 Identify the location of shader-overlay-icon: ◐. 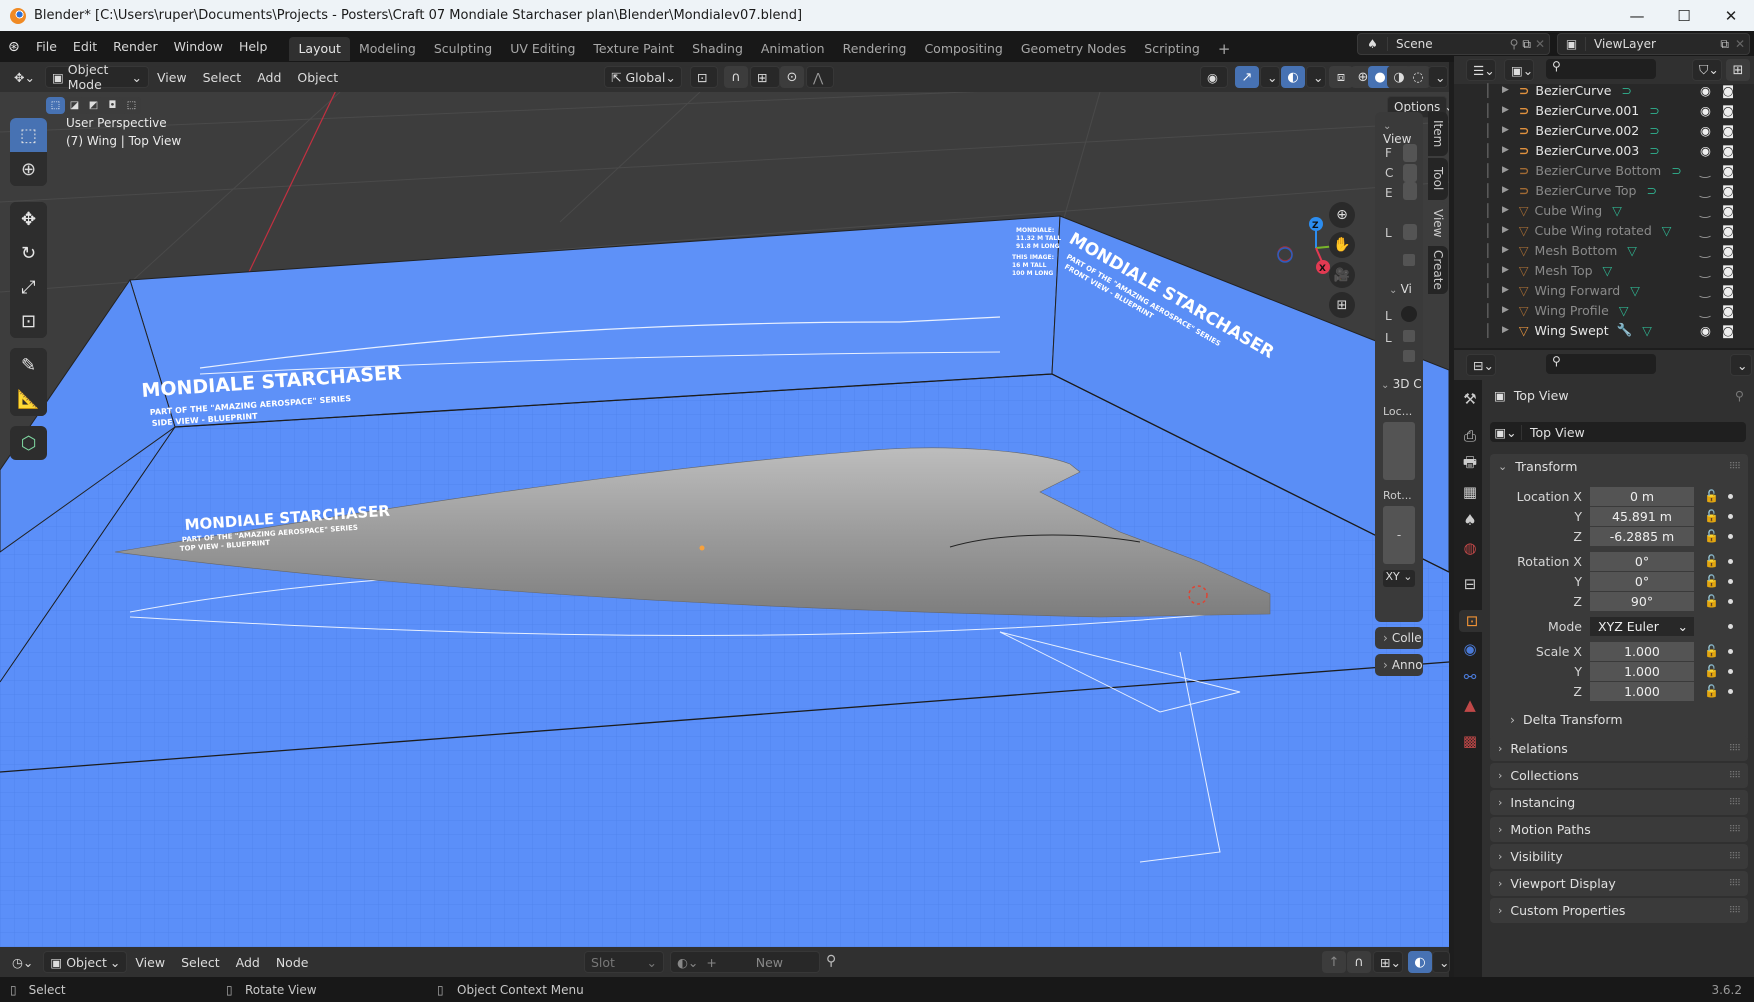
(1420, 962).